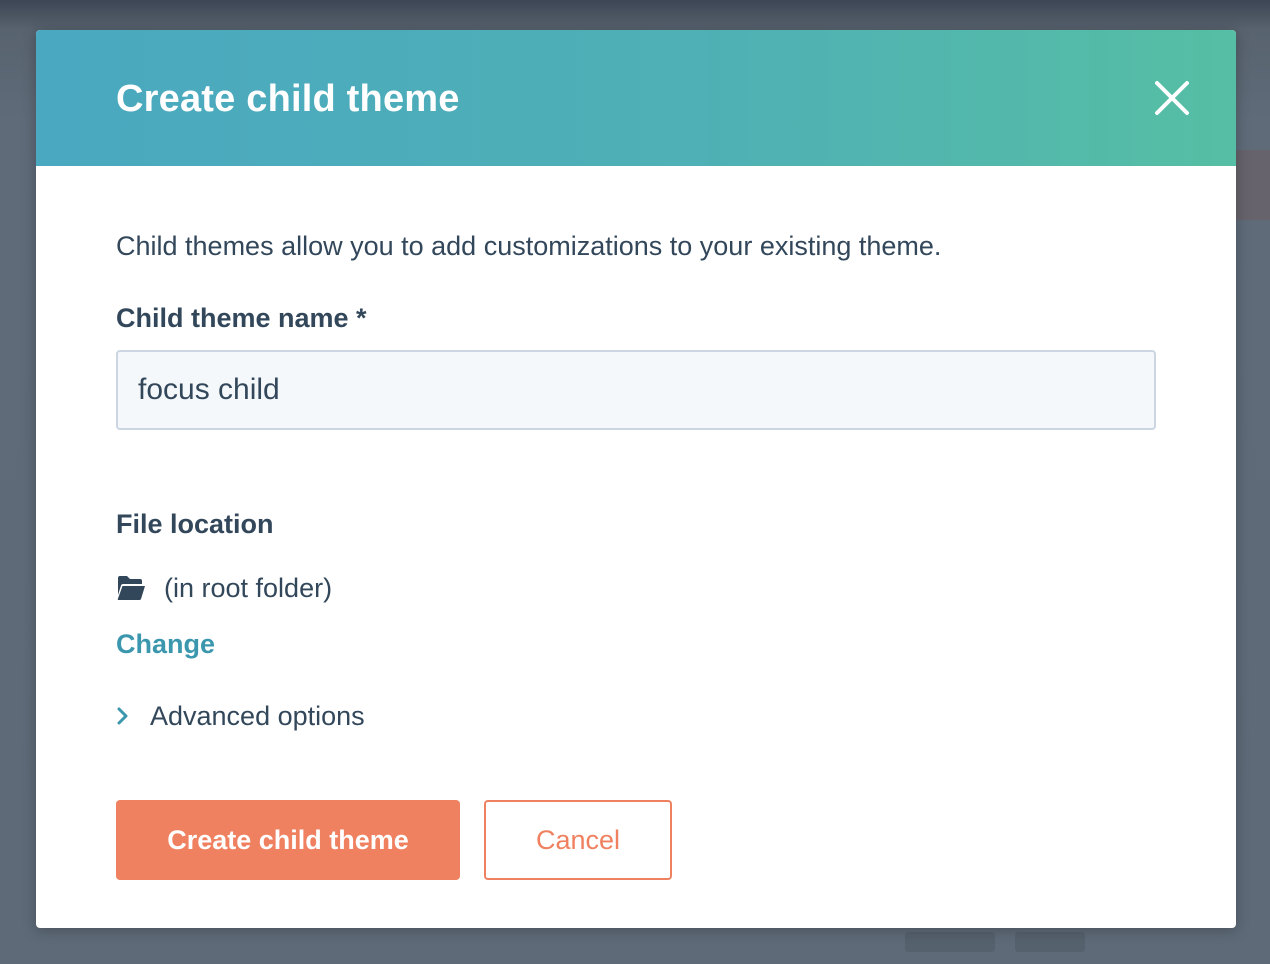  I want to click on close-button, so click(1172, 98).